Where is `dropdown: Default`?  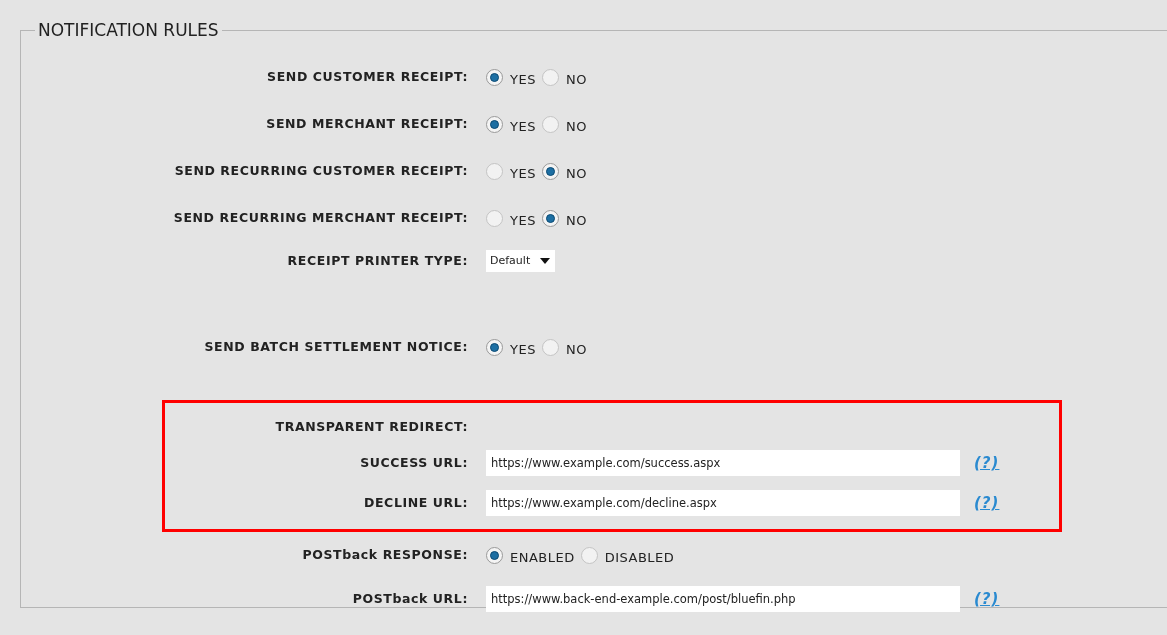 dropdown: Default is located at coordinates (521, 261).